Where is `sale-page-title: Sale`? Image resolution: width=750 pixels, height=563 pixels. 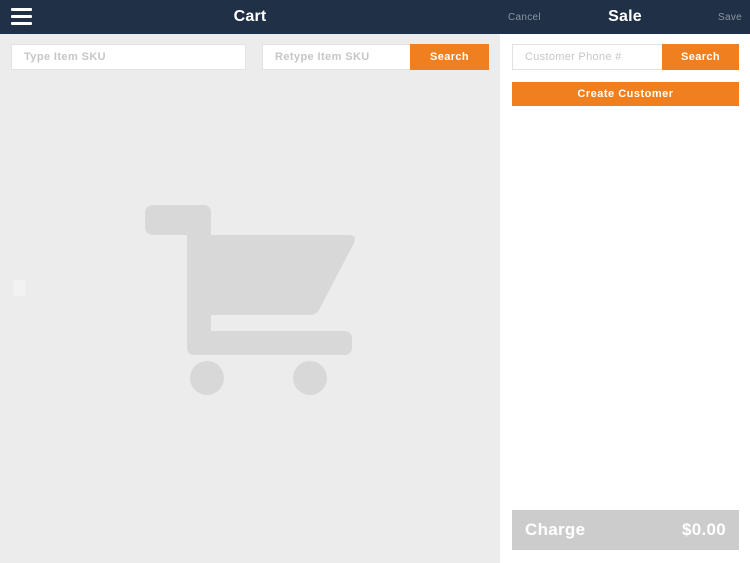
sale-page-title: Sale is located at coordinates (625, 16).